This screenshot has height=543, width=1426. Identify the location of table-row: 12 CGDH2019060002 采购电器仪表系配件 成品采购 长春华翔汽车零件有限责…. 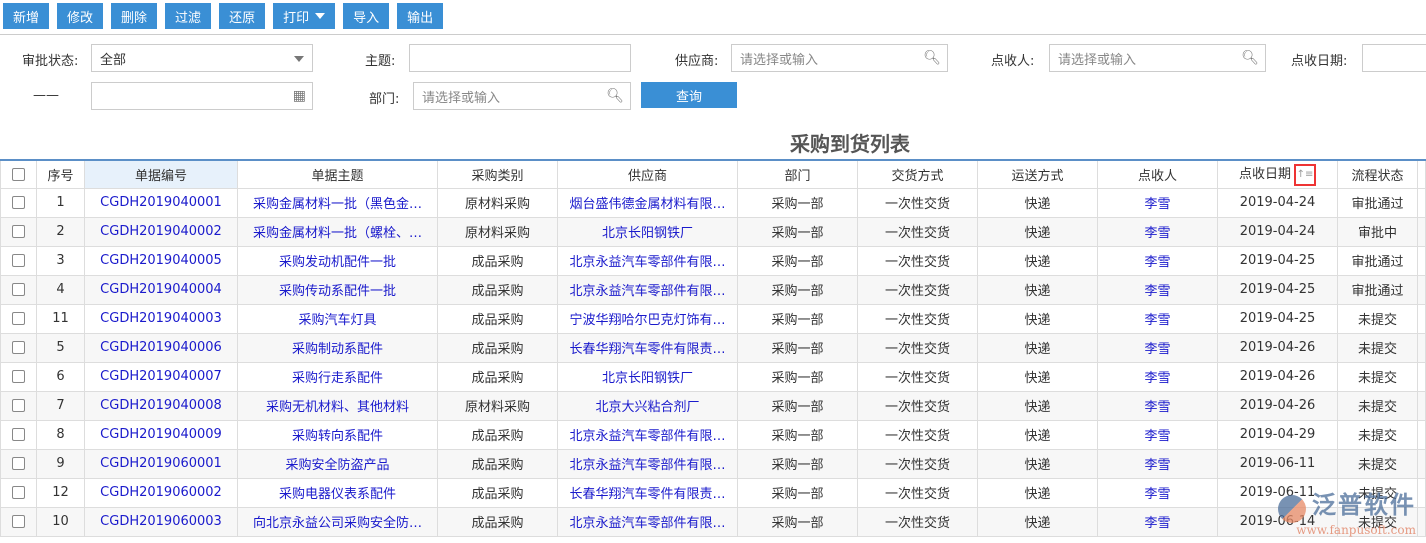
(713, 492).